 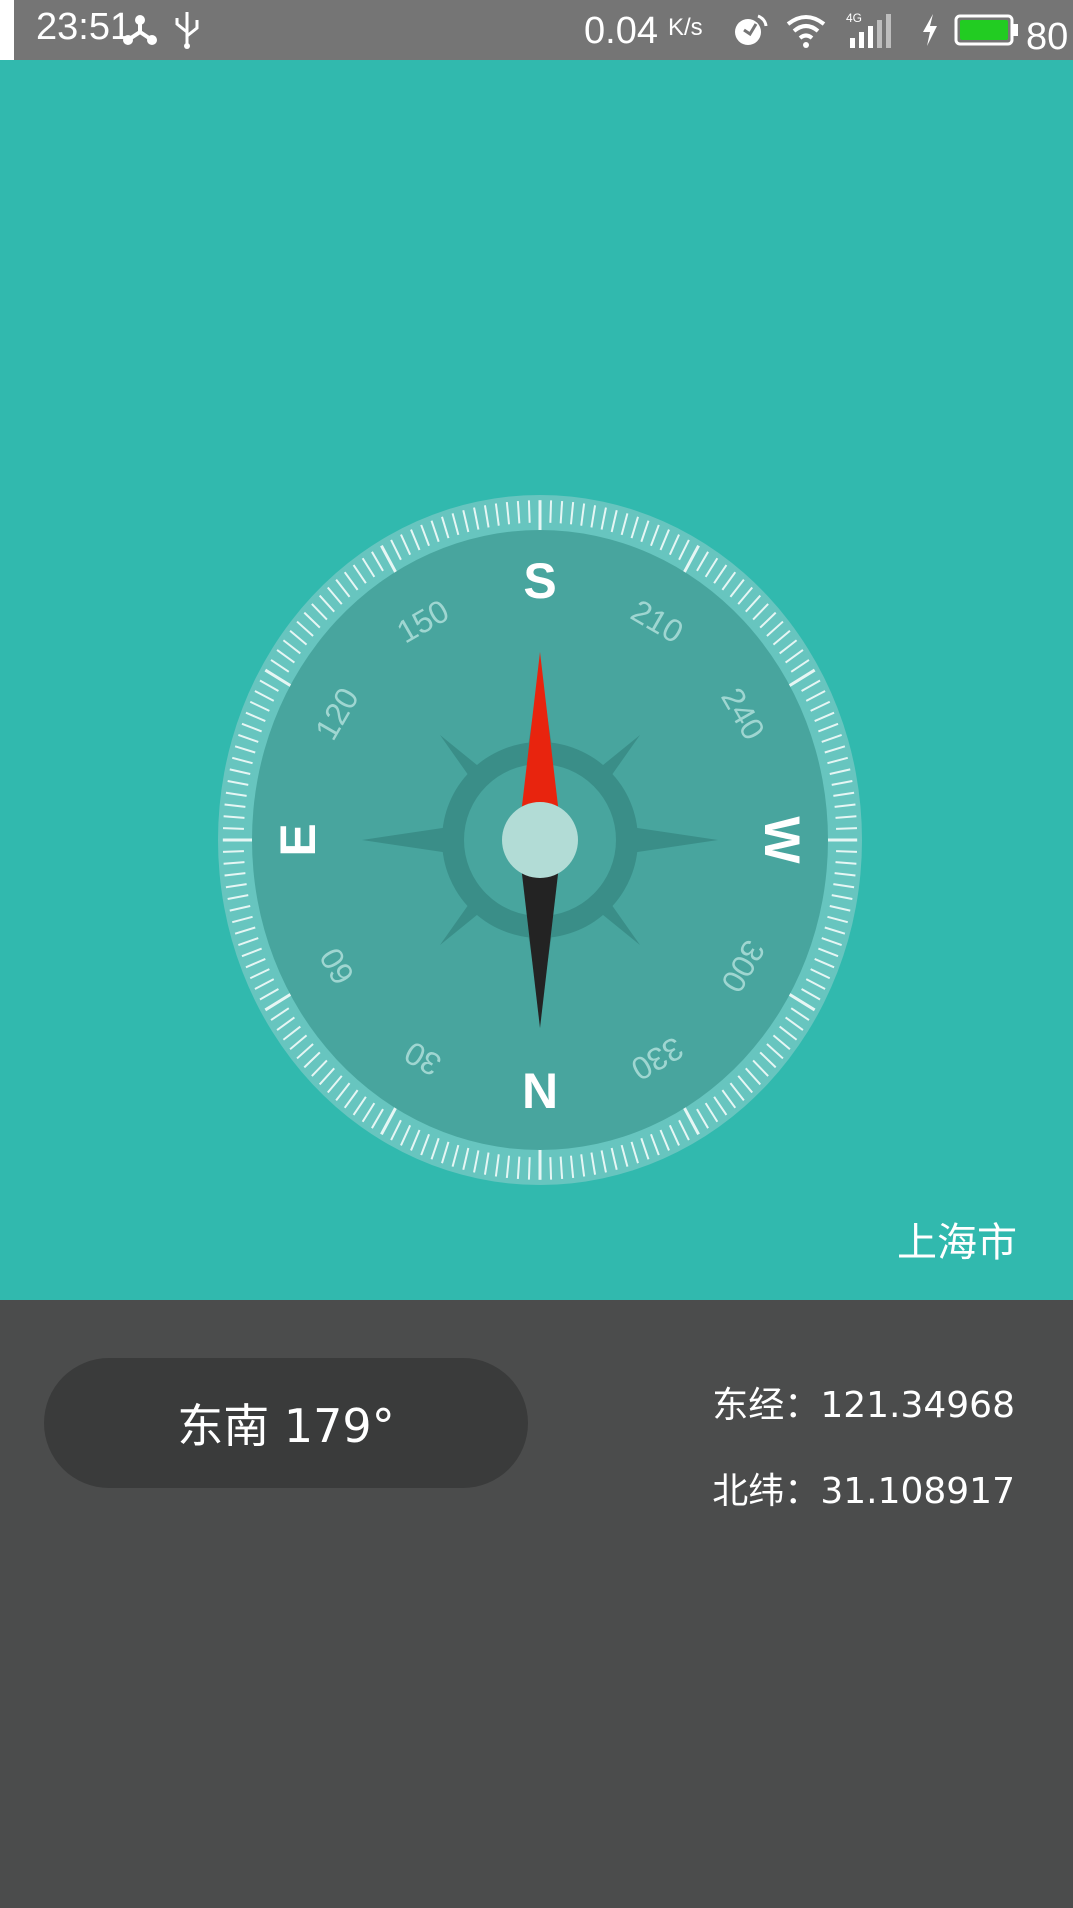 What do you see at coordinates (621, 31) in the screenshot?
I see `net-speed-value: 0.04` at bounding box center [621, 31].